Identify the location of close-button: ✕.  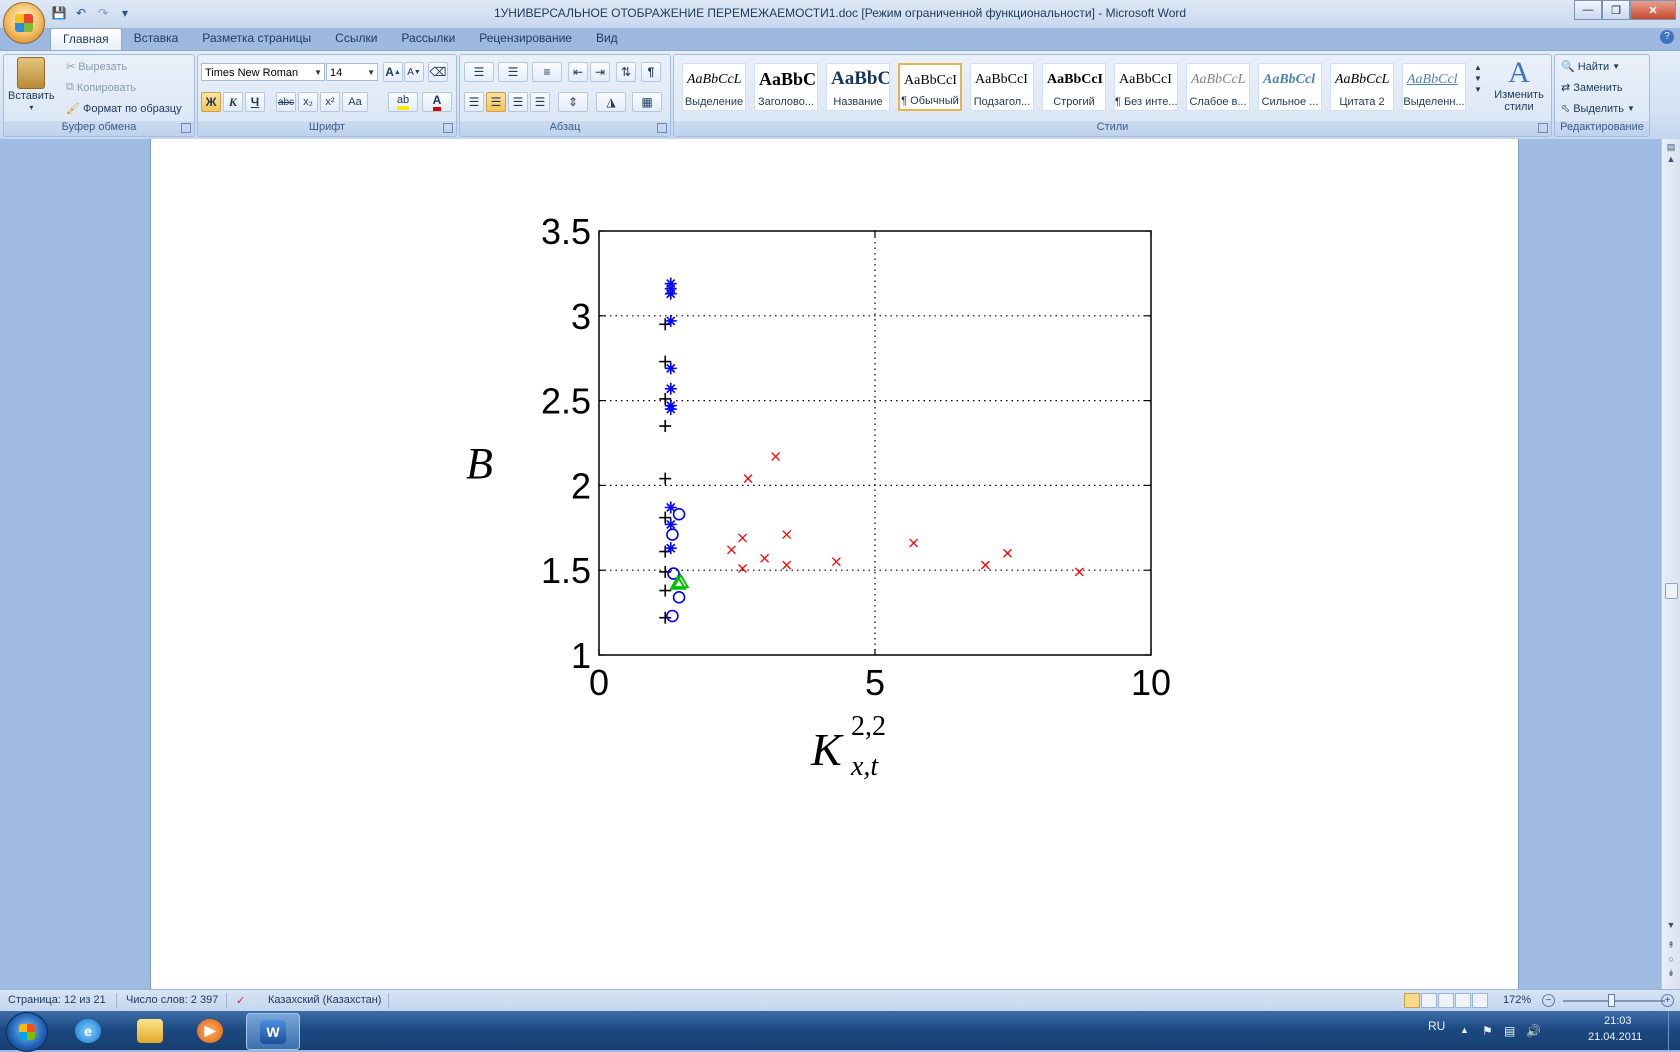
(1653, 10).